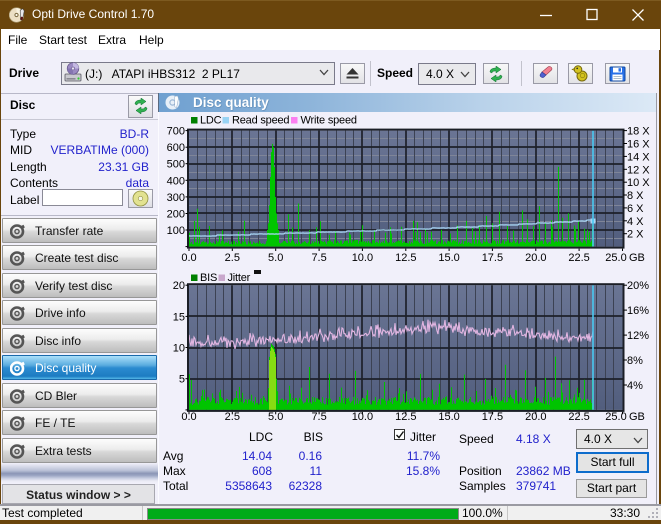  I want to click on svg-text: 17.5, so click(492, 258).